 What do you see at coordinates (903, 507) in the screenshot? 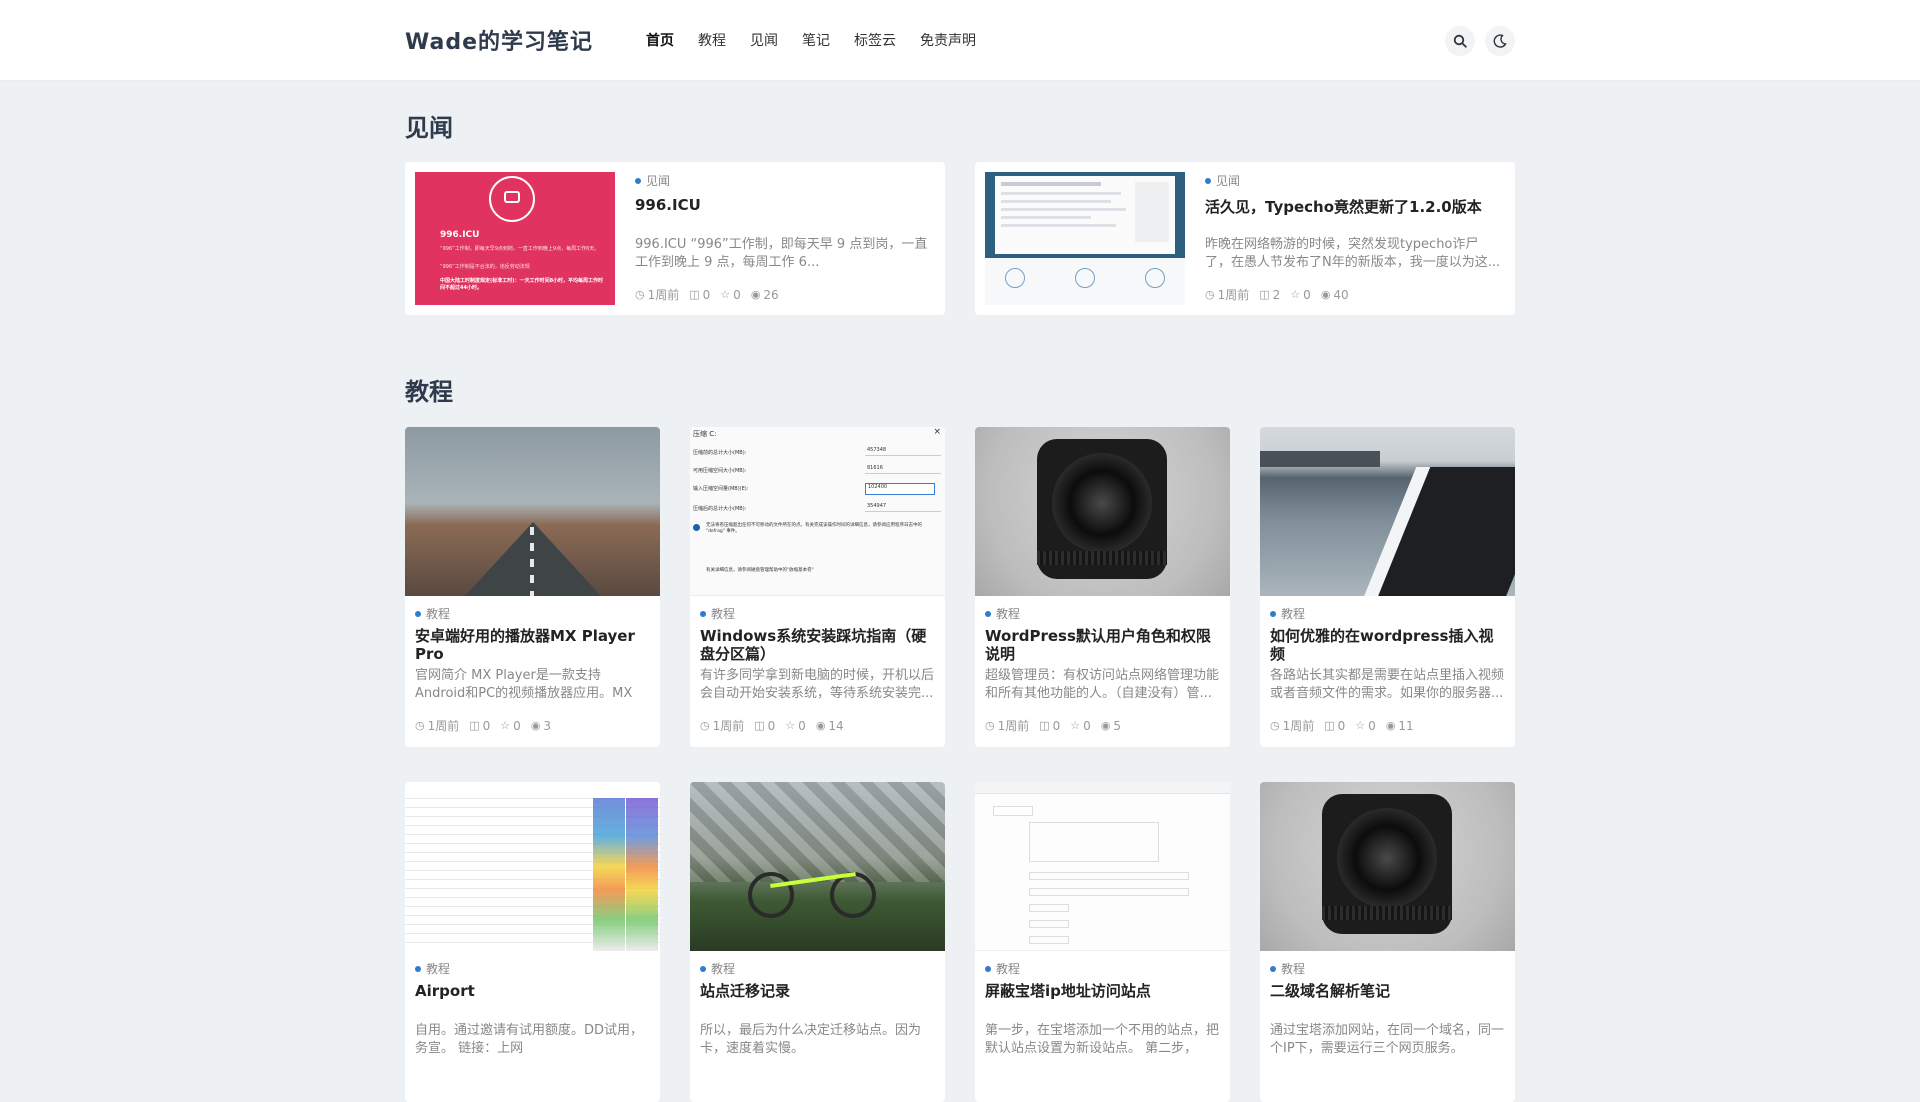
I see `dialog-value: 354947` at bounding box center [903, 507].